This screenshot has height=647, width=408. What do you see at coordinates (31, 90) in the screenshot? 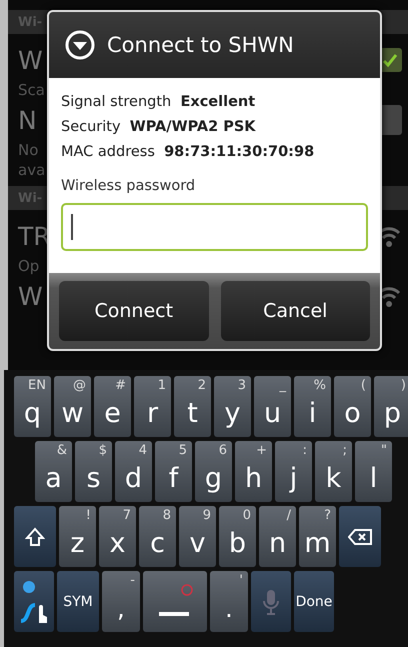
I see `network-status: Sca` at bounding box center [31, 90].